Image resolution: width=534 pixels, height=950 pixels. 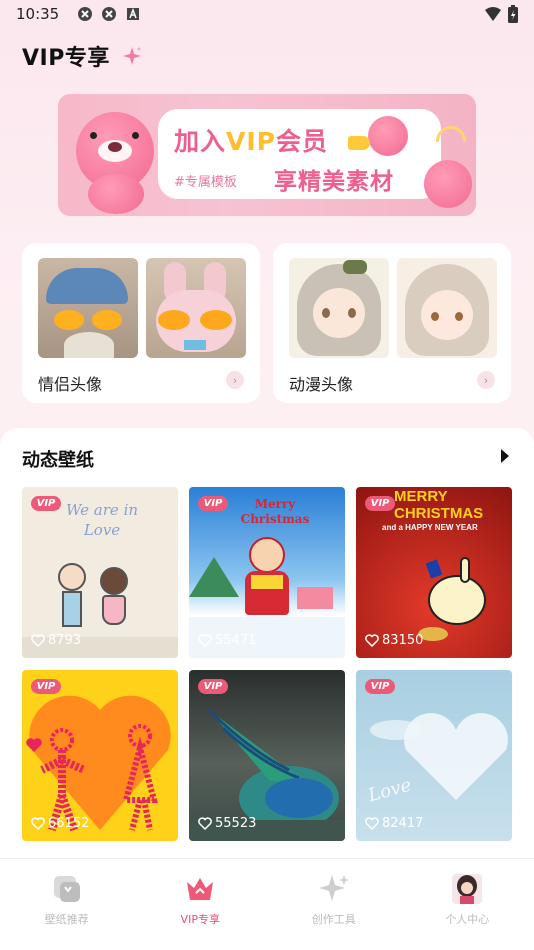 What do you see at coordinates (267, 14) in the screenshot?
I see `status-bar: 10:35` at bounding box center [267, 14].